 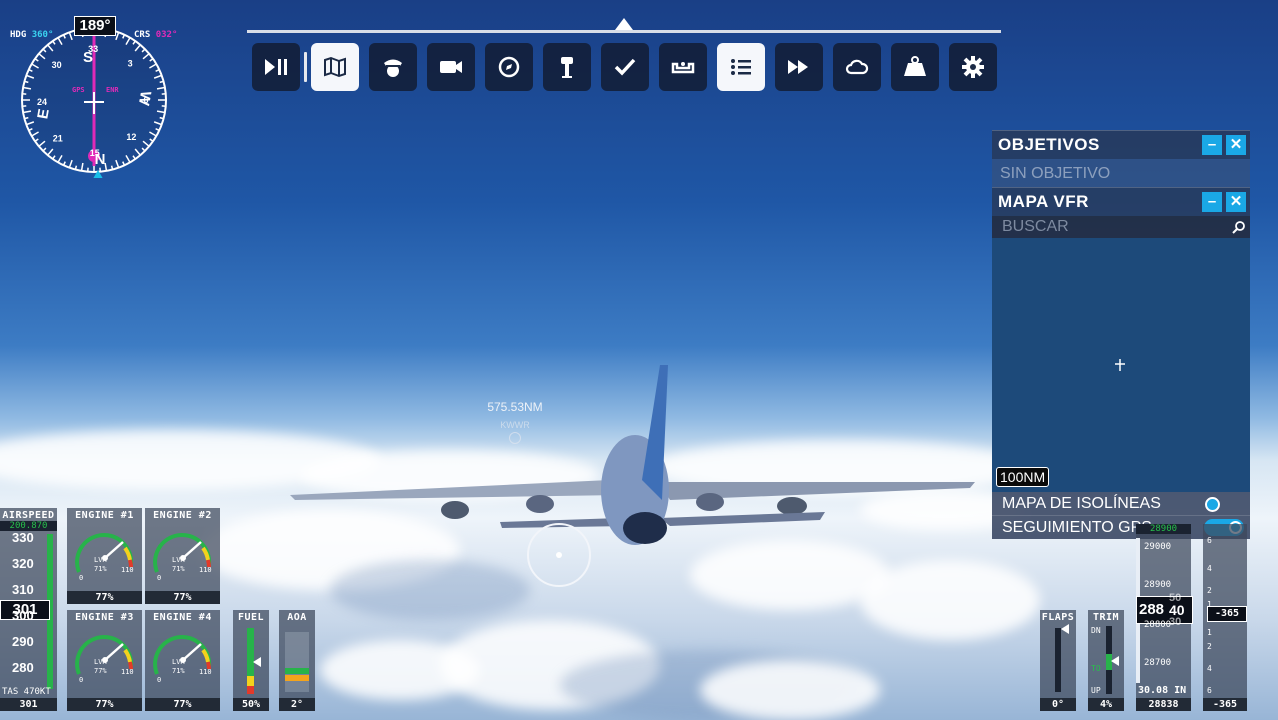 What do you see at coordinates (251, 617) in the screenshot?
I see `fuel-title: FUEL` at bounding box center [251, 617].